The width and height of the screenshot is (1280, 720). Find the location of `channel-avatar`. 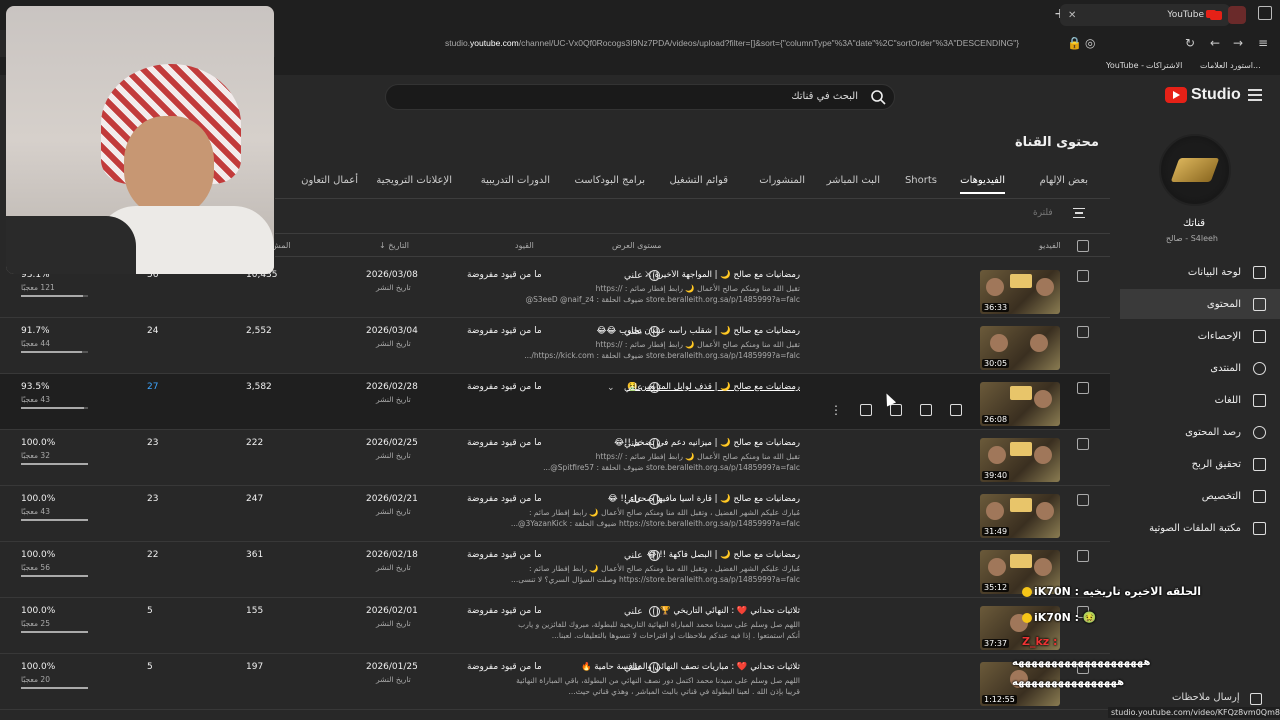

channel-avatar is located at coordinates (1195, 170).